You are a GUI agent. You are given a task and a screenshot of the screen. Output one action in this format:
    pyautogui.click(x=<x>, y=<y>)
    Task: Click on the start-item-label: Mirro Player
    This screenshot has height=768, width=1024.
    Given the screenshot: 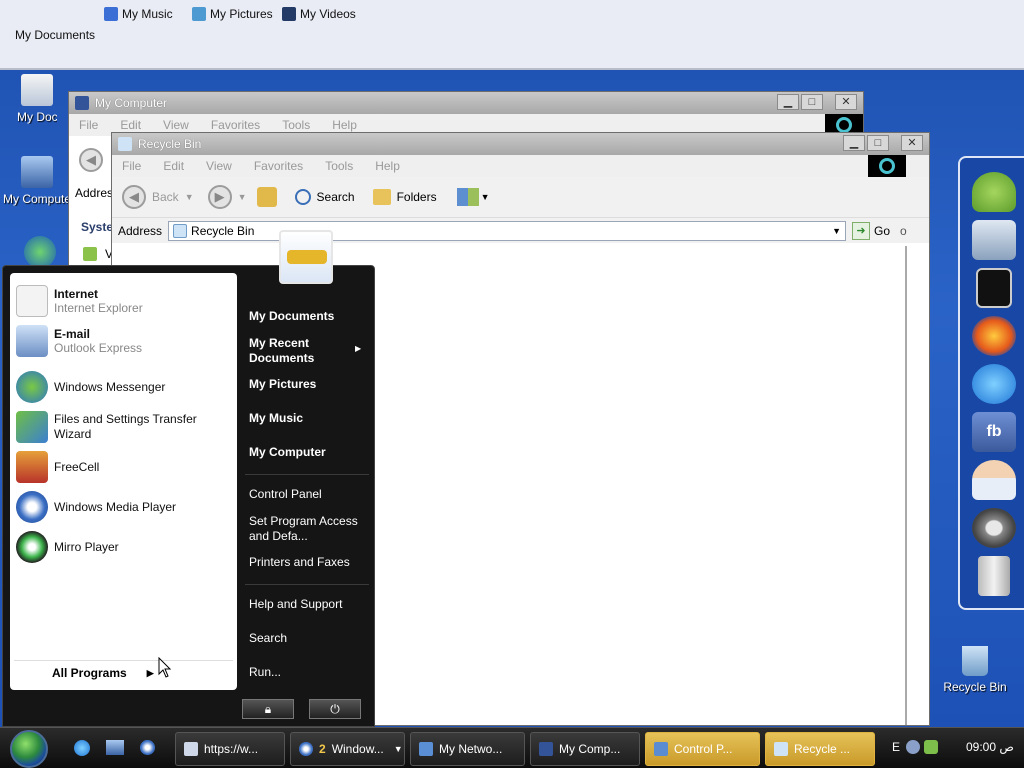 What is the action you would take?
    pyautogui.click(x=86, y=547)
    